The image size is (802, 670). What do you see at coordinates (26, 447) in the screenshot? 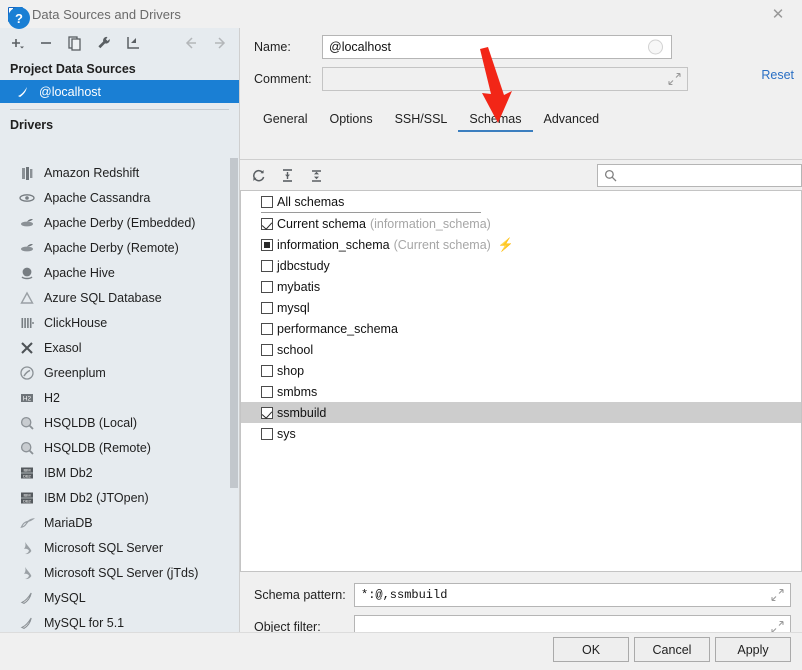
I see `hsqldb-icon` at bounding box center [26, 447].